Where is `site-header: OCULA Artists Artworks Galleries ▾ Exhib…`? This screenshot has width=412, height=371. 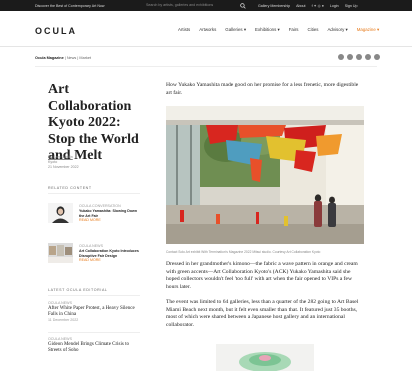 site-header: OCULA Artists Artworks Galleries ▾ Exhib… is located at coordinates (206, 29).